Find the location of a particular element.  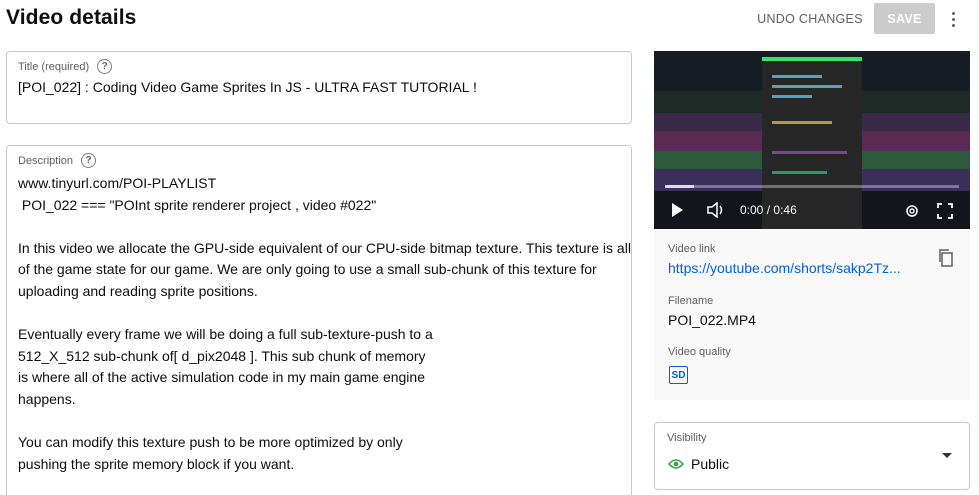

visibility-label: Visibility is located at coordinates (687, 438).